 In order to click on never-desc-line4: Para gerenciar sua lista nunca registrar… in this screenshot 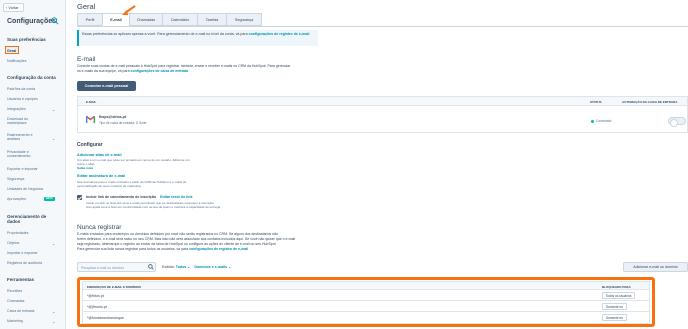, I will do `click(162, 249)`.